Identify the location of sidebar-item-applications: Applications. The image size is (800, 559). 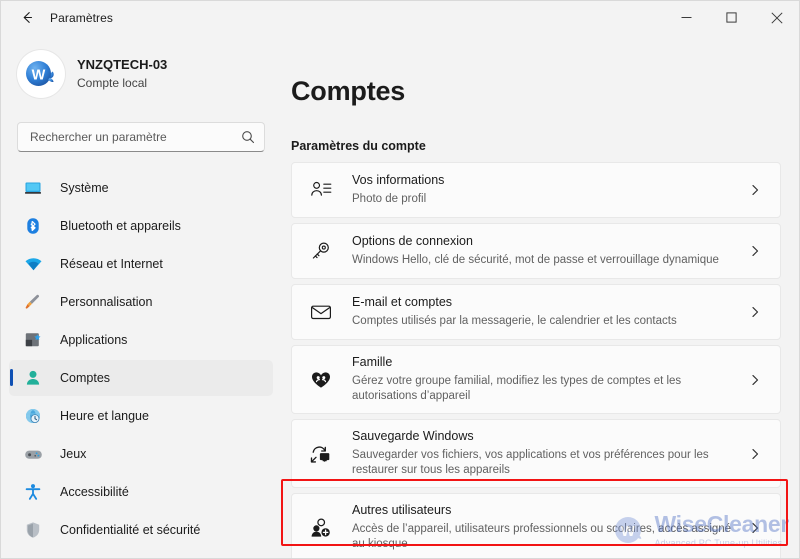
(141, 340).